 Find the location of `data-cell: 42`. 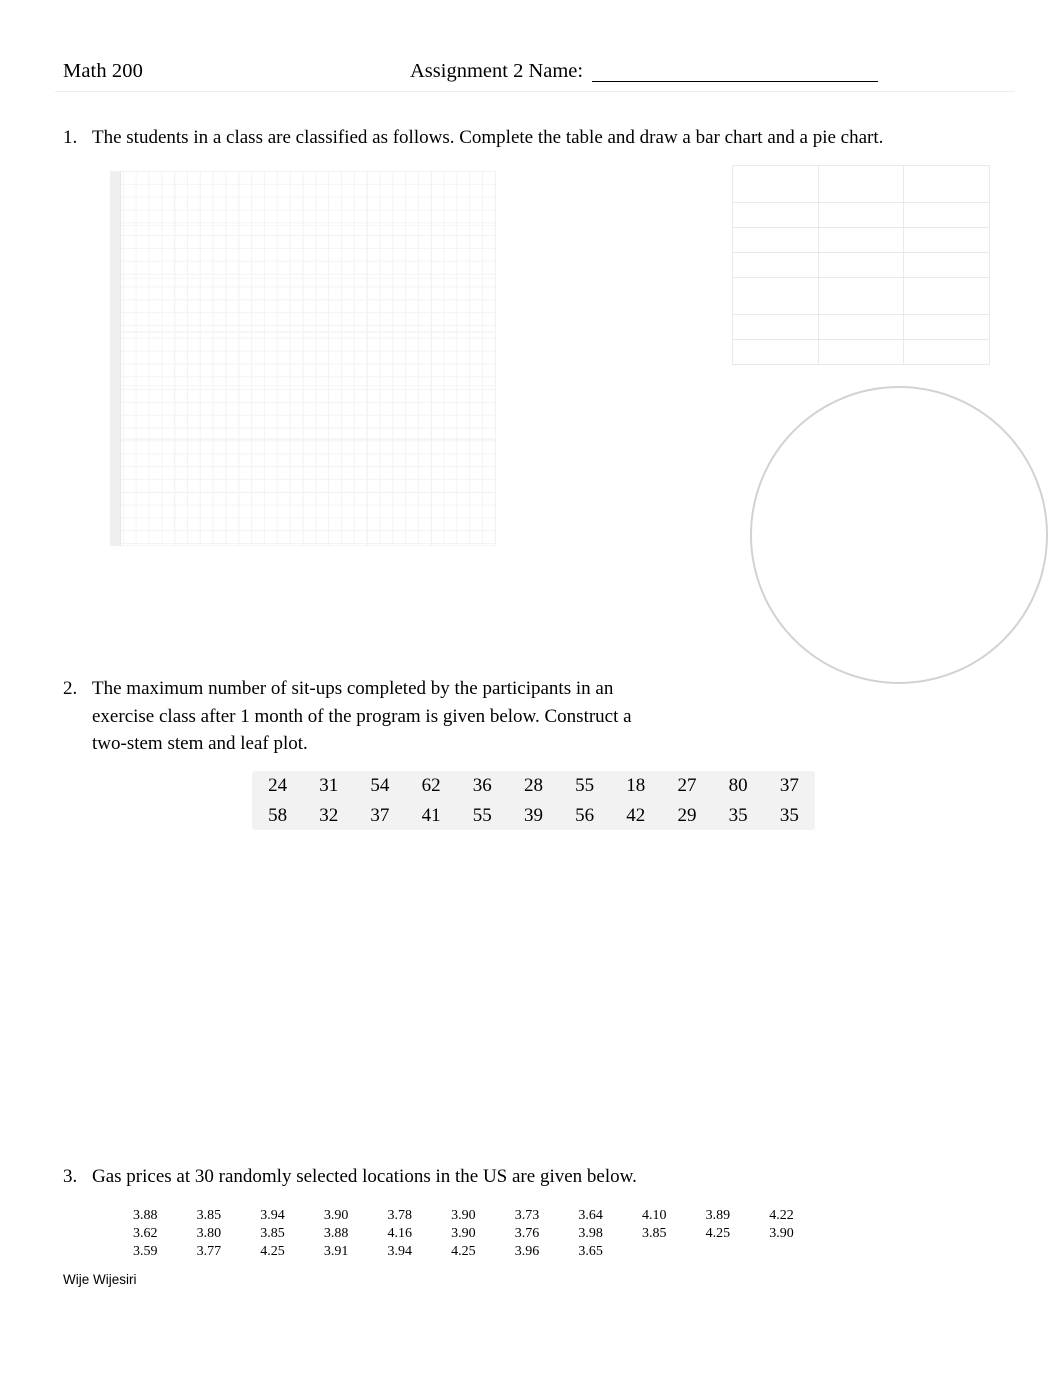

data-cell: 42 is located at coordinates (636, 815).